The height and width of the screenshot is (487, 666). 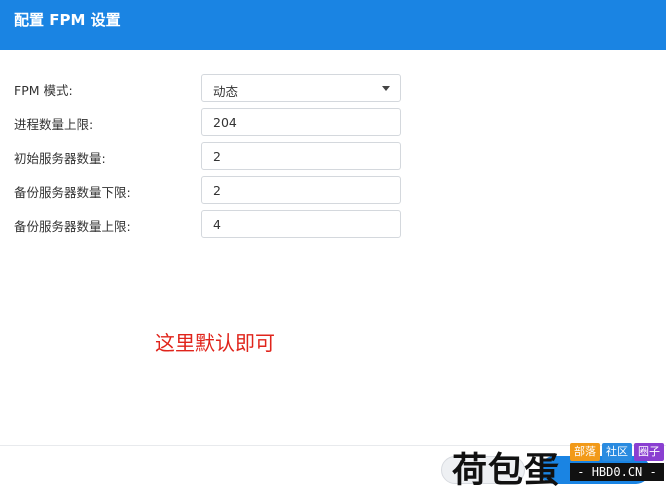 I want to click on form-row-max-spare: 备份服务器数量上限:, so click(x=333, y=224).